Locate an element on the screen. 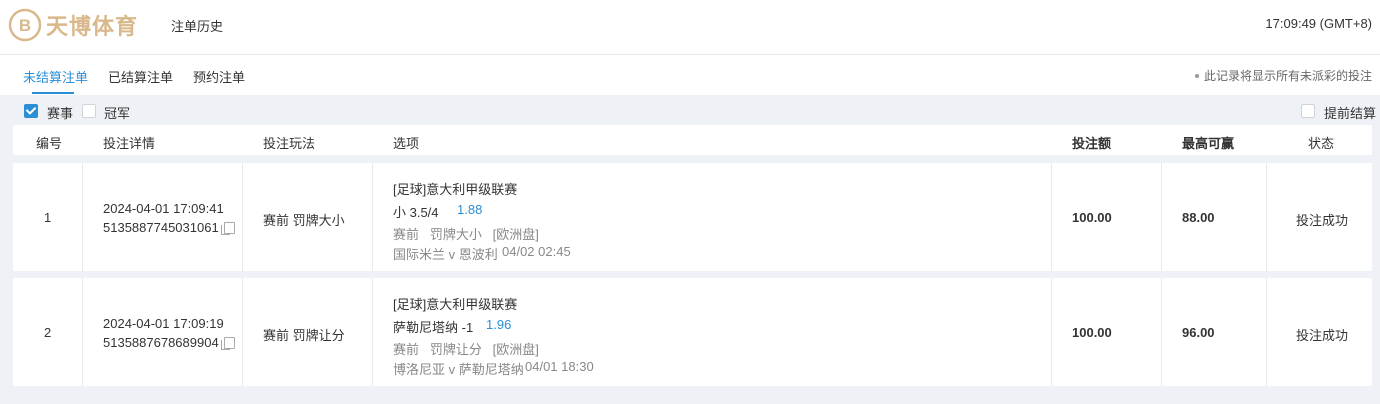  info-note: 此记录将显示所有未派彩的投注 is located at coordinates (1283, 75).